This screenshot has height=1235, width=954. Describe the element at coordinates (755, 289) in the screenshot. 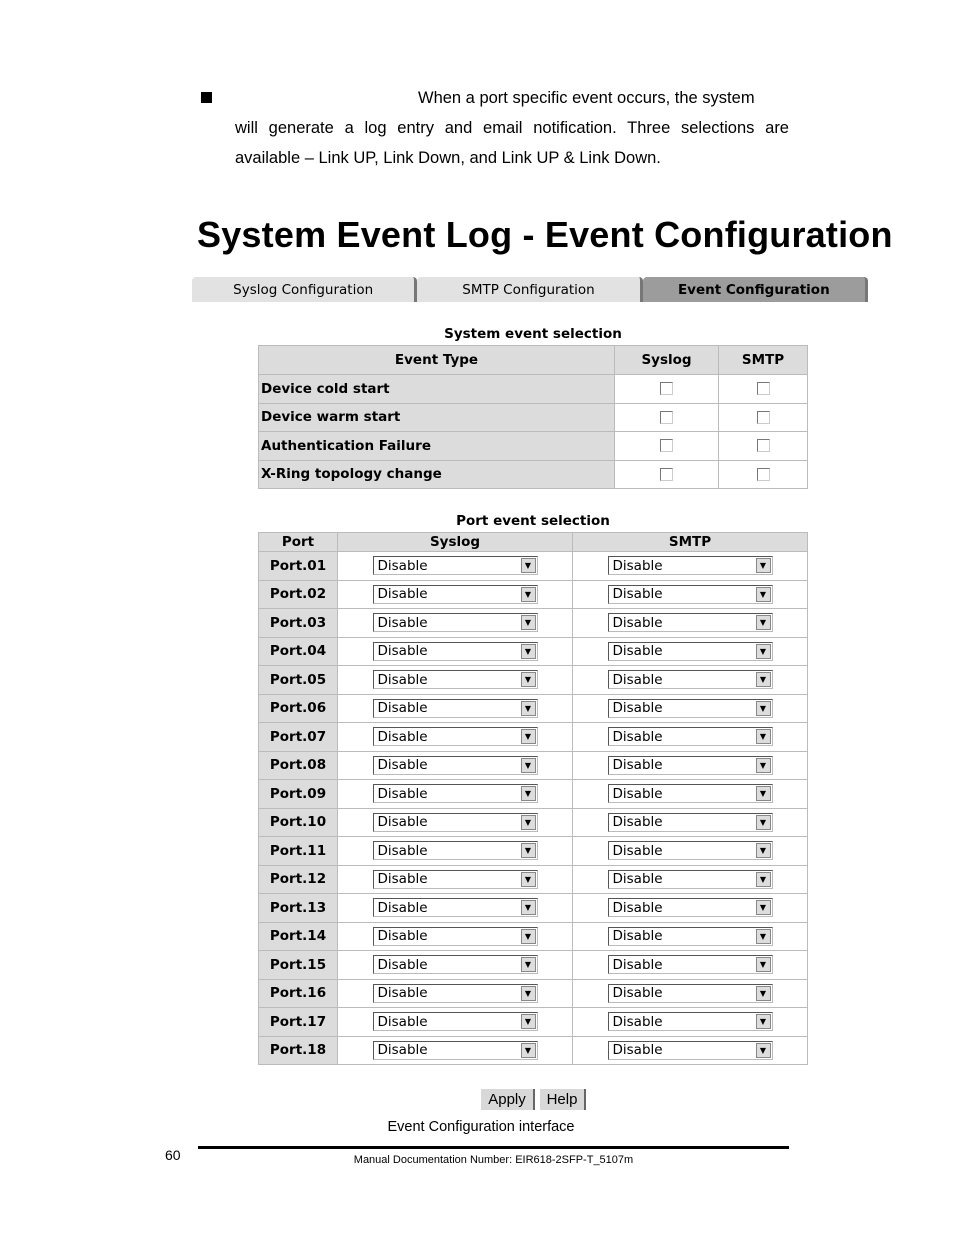

I see `tab-event-configuration: Event Configuration` at that location.